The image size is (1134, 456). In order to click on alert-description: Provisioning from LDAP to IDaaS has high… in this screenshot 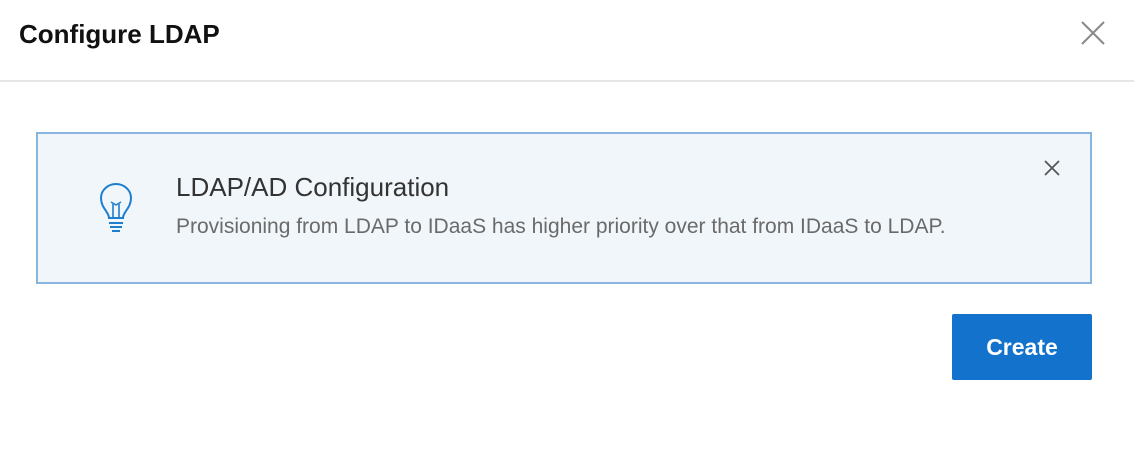, I will do `click(561, 226)`.